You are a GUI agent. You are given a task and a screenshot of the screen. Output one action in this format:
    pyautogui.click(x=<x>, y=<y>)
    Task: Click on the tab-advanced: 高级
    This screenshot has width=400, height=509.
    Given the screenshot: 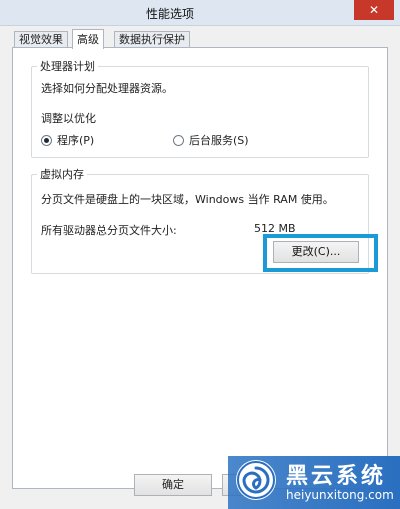 What is the action you would take?
    pyautogui.click(x=88, y=39)
    